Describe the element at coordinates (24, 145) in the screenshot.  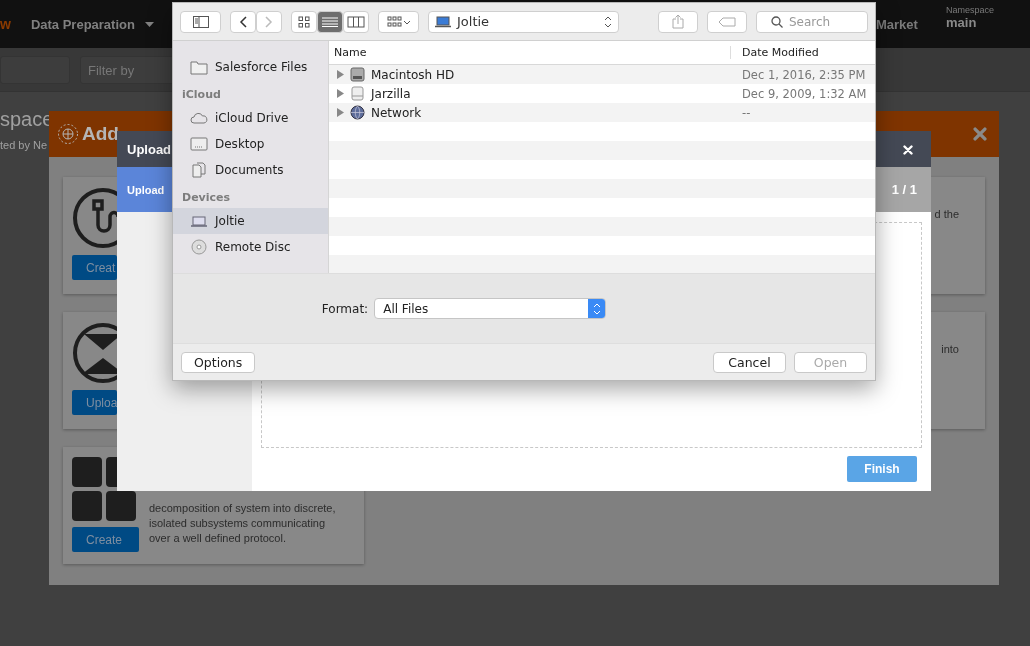
I see `page-subtitle: ted by Ne` at that location.